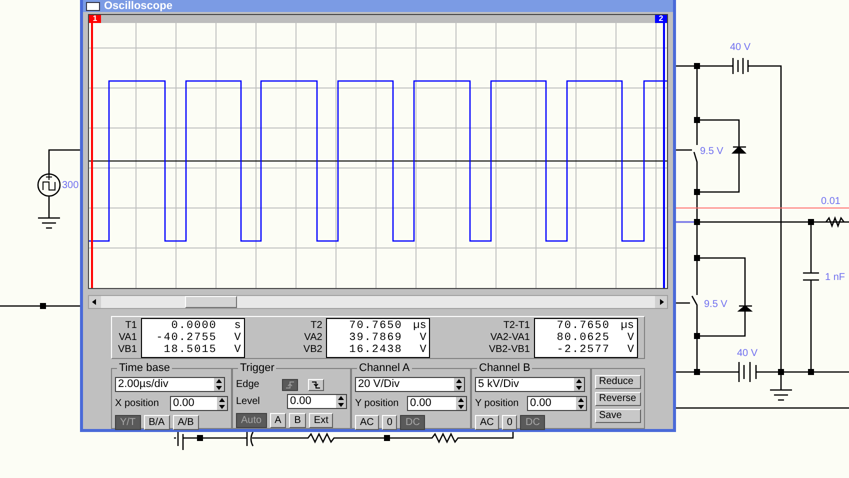 This screenshot has height=478, width=849. I want to click on group-title: Trigger, so click(257, 368).